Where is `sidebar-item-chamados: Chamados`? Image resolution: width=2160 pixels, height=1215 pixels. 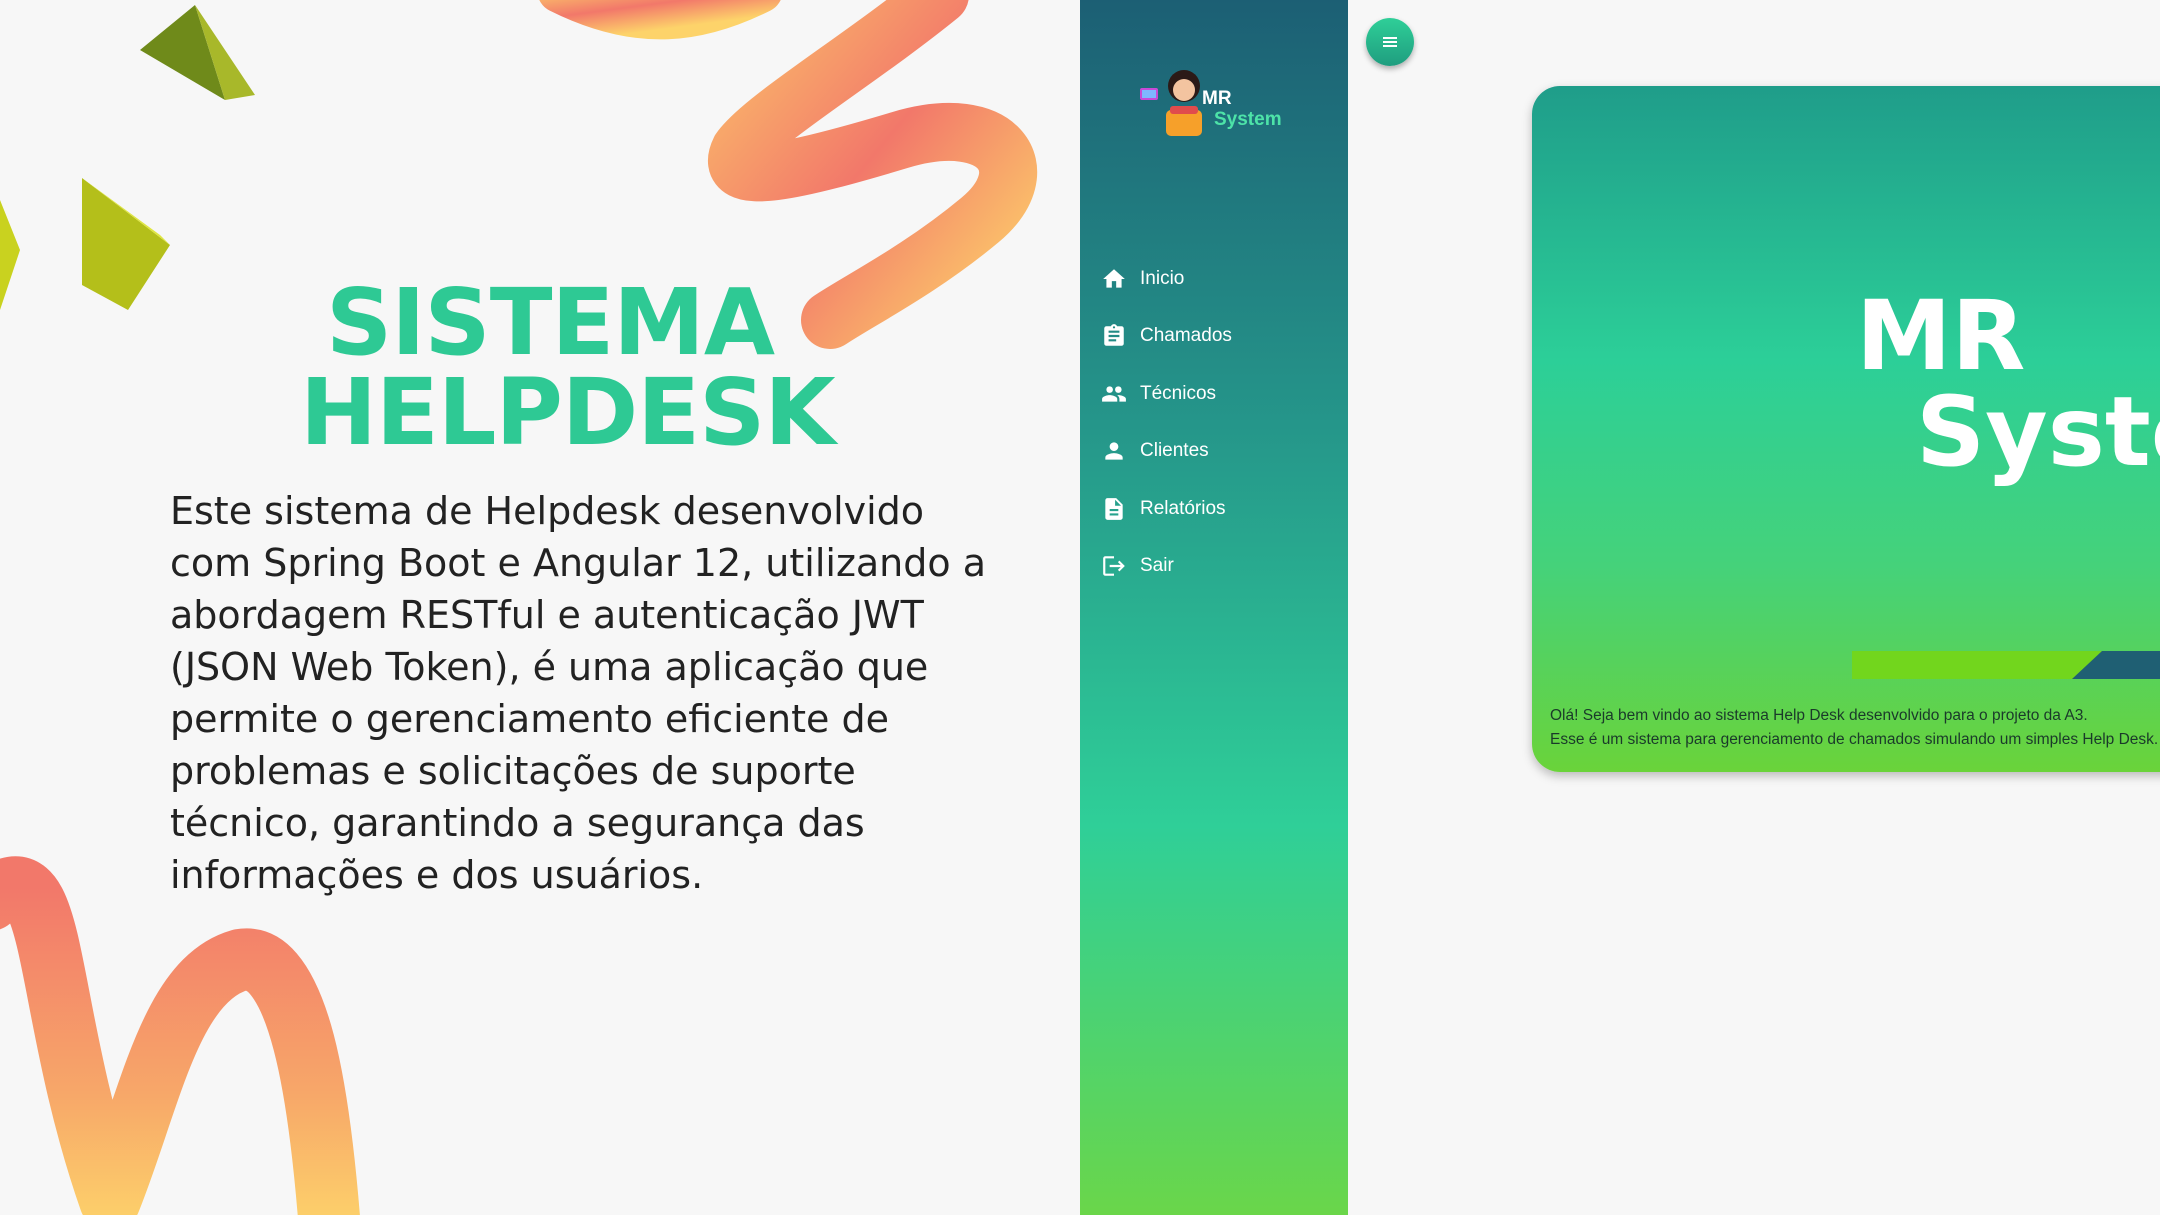 sidebar-item-chamados: Chamados is located at coordinates (1214, 337).